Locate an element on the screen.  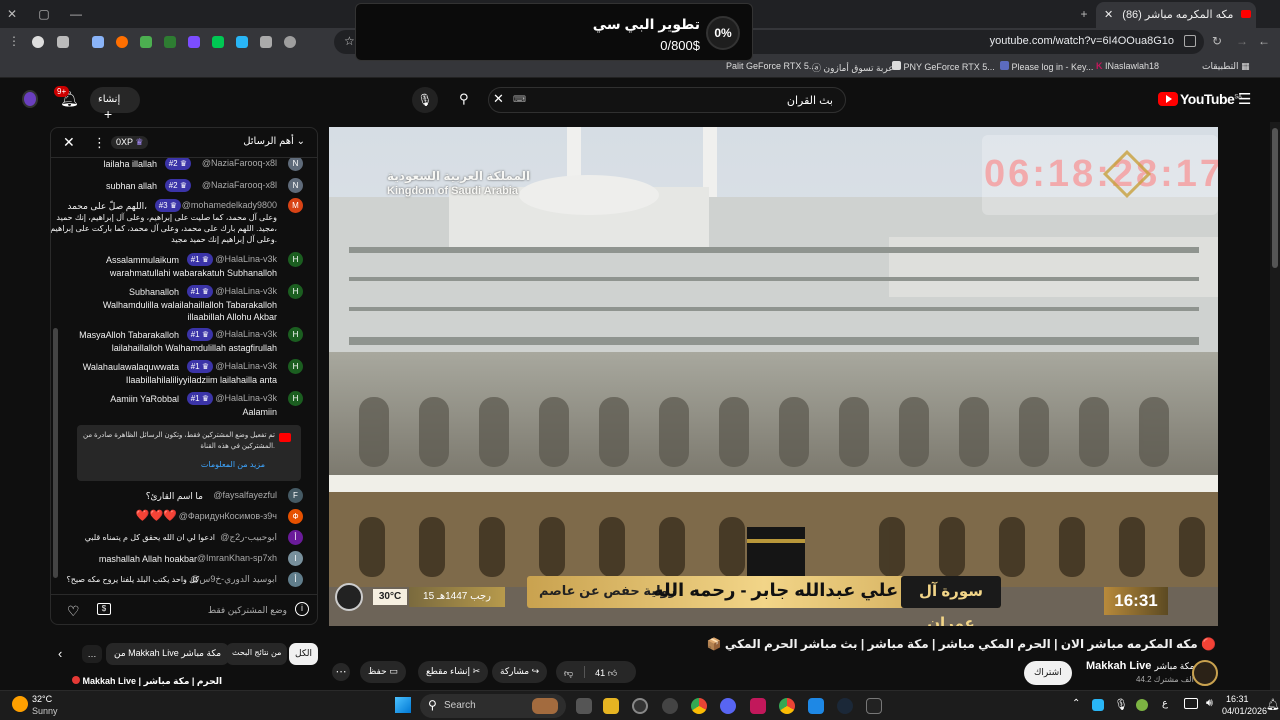
mic-tray-icon: 🎙︎ is located at coordinates (1121, 704).